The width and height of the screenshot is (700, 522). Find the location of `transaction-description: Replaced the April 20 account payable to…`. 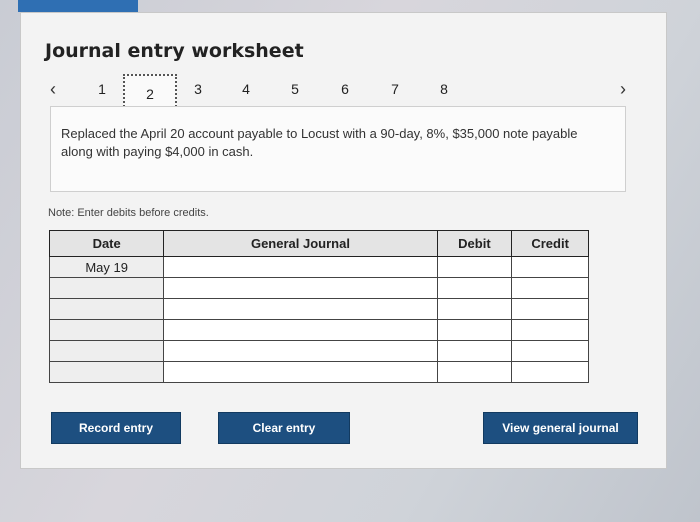

transaction-description: Replaced the April 20 account payable to… is located at coordinates (319, 142).